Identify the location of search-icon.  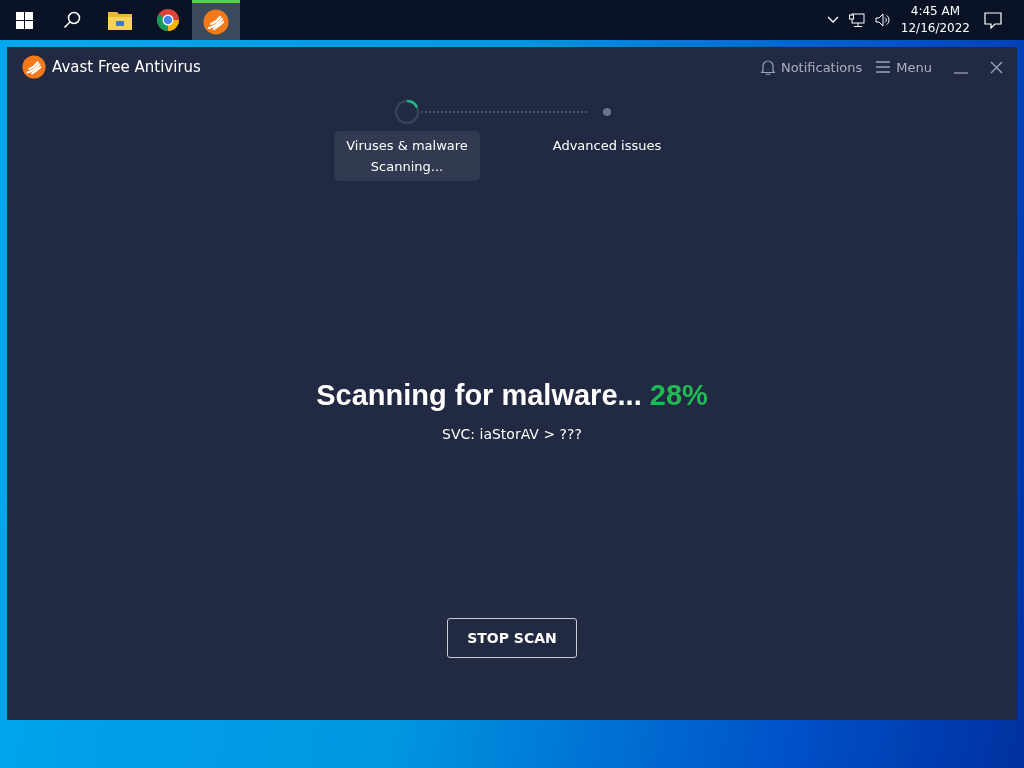
(72, 20).